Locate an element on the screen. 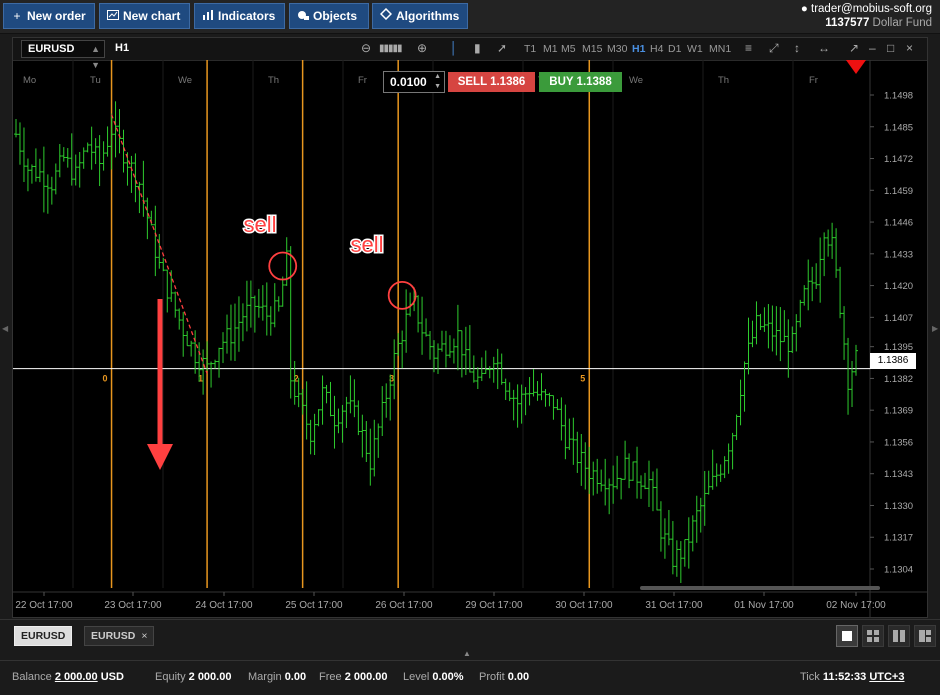 The width and height of the screenshot is (940, 695). layout-grid-button is located at coordinates (873, 636).